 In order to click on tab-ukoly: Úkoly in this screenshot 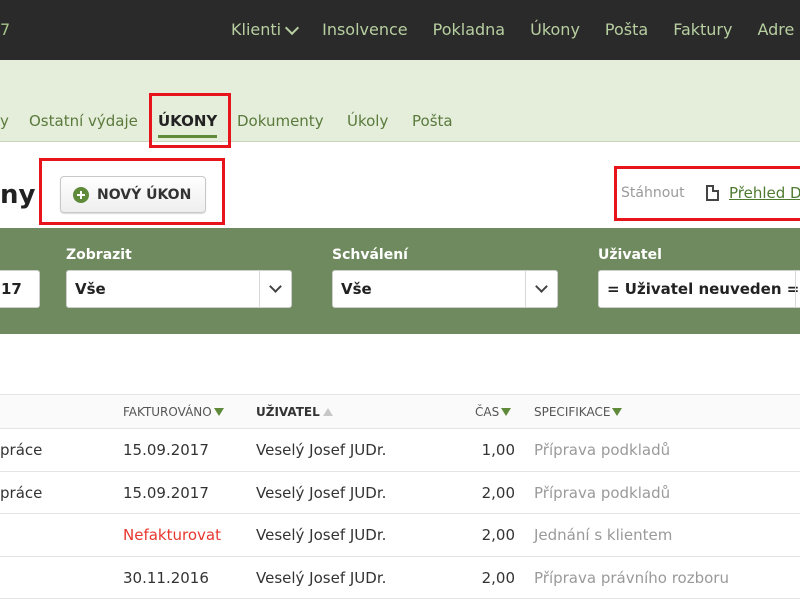, I will do `click(367, 121)`.